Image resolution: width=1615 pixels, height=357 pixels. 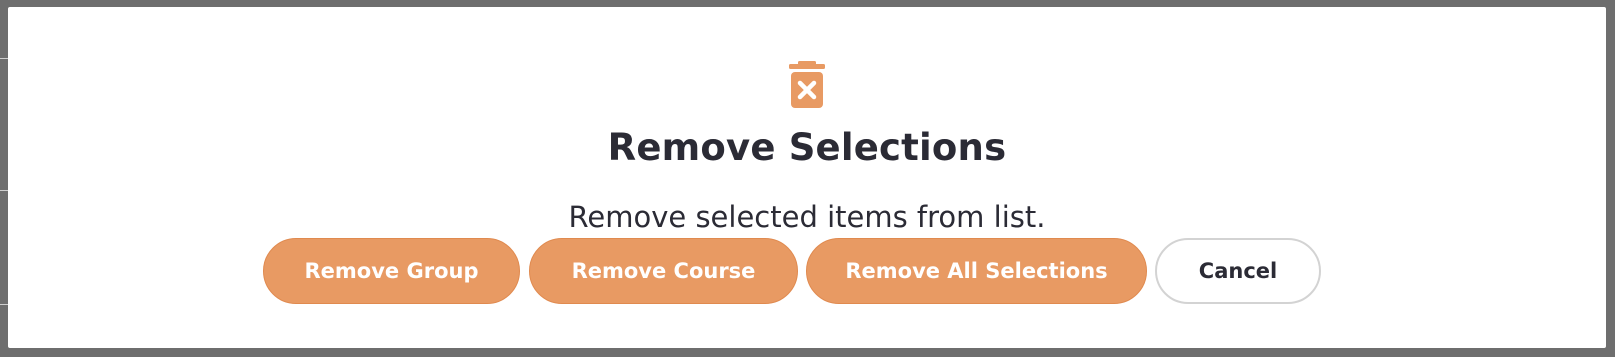 I want to click on remove-all-selections-button: Remove All Selections, so click(x=976, y=271).